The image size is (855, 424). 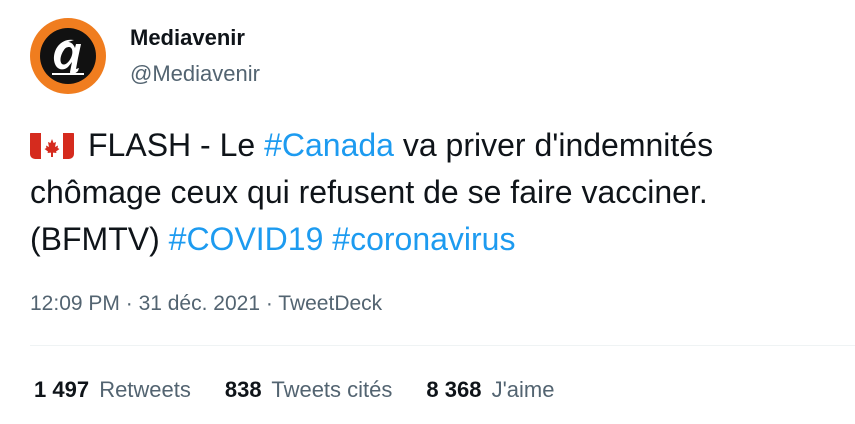 I want to click on tweet-header: Mediavenir @Mediavenir, so click(x=145, y=56).